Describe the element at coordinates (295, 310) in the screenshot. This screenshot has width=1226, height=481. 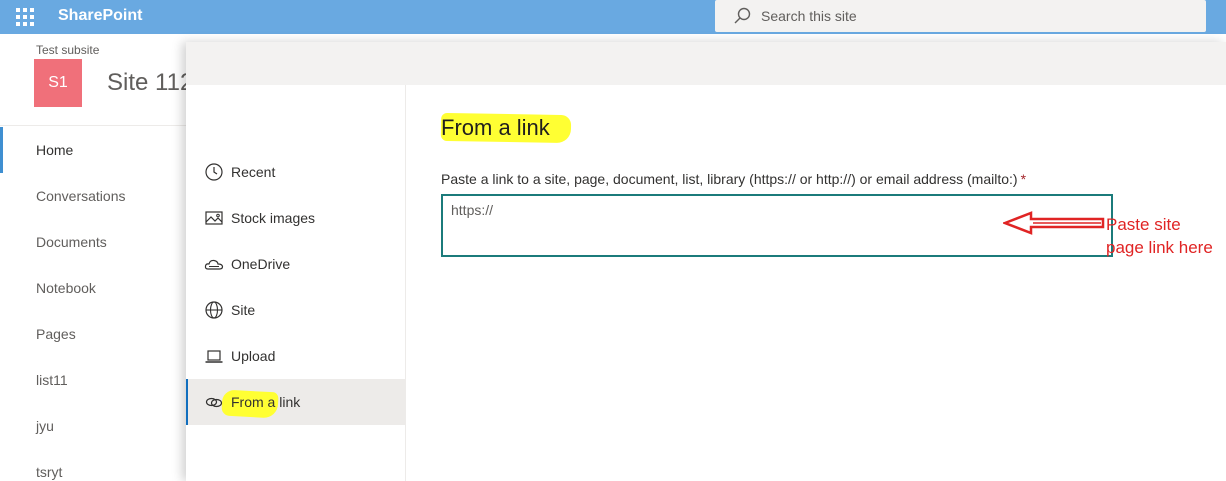
I see `picker-nav-site: Site` at that location.